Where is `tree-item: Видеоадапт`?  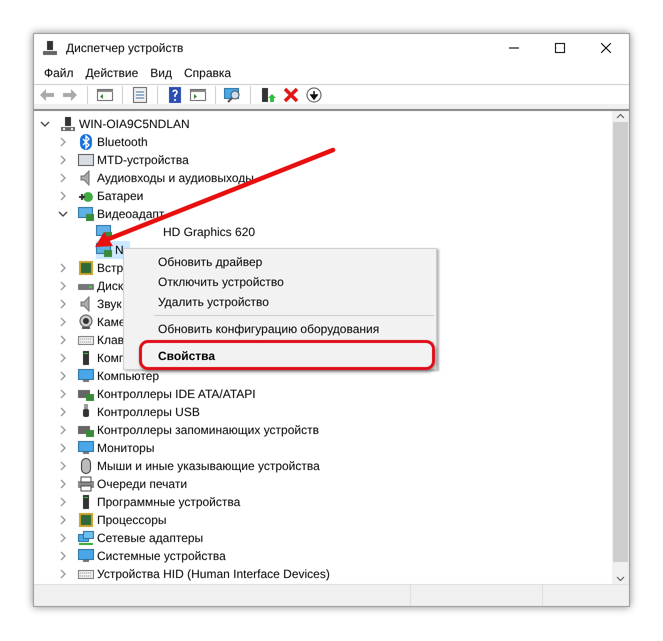 tree-item: Видеоадапт is located at coordinates (122, 214).